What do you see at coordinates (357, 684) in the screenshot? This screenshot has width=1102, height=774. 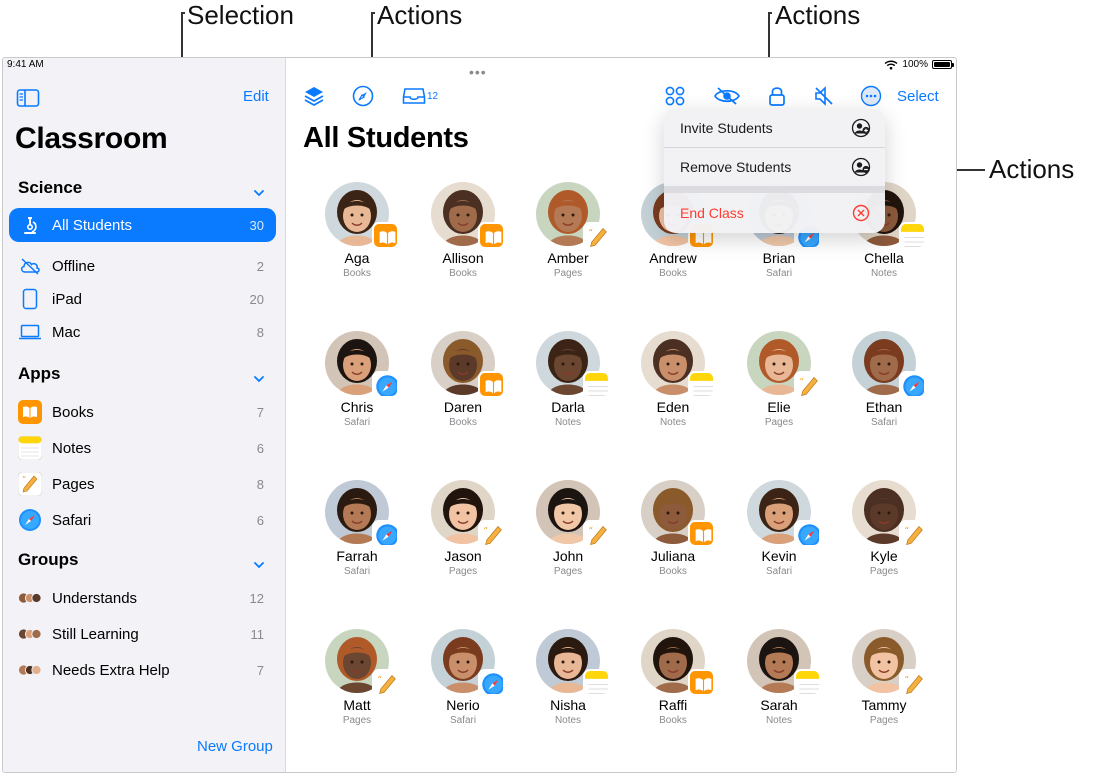 I see `student-card: “ Matt Pages` at bounding box center [357, 684].